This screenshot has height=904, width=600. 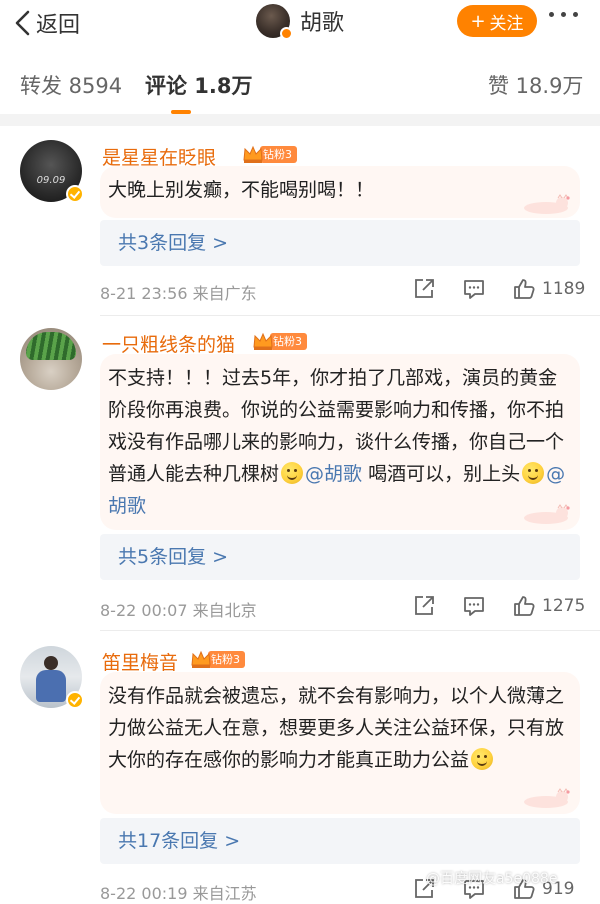 What do you see at coordinates (140, 661) in the screenshot?
I see `comment-username: 笛里梅音` at bounding box center [140, 661].